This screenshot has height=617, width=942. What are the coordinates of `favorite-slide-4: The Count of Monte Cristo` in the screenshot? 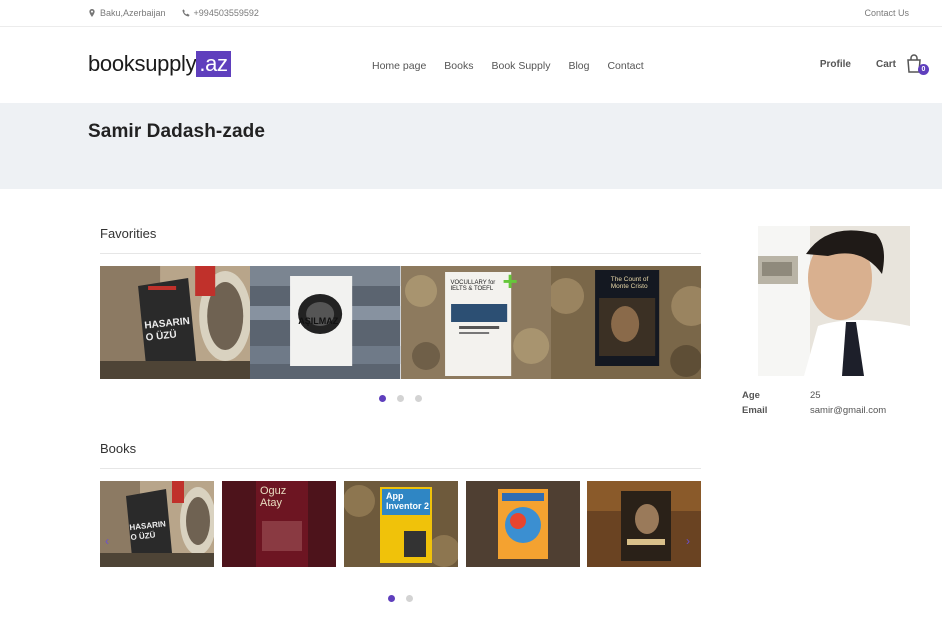 It's located at (625, 322).